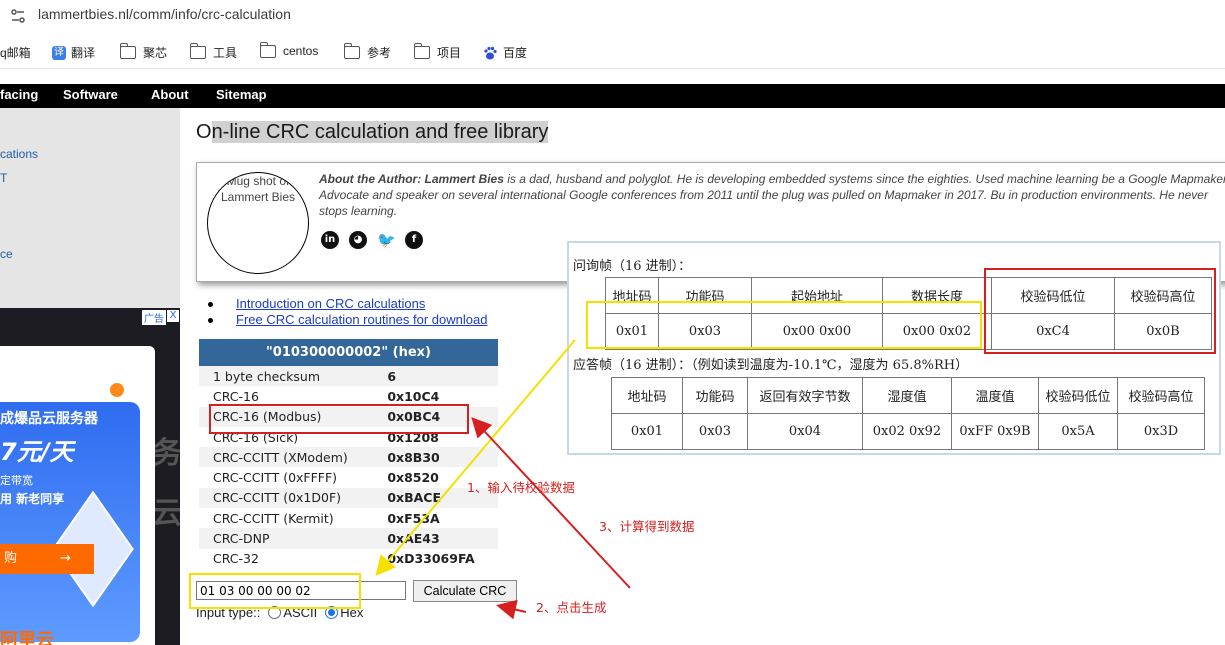 The height and width of the screenshot is (645, 1225). Describe the element at coordinates (330, 240) in the screenshot. I see `linkedin-icon: in` at that location.